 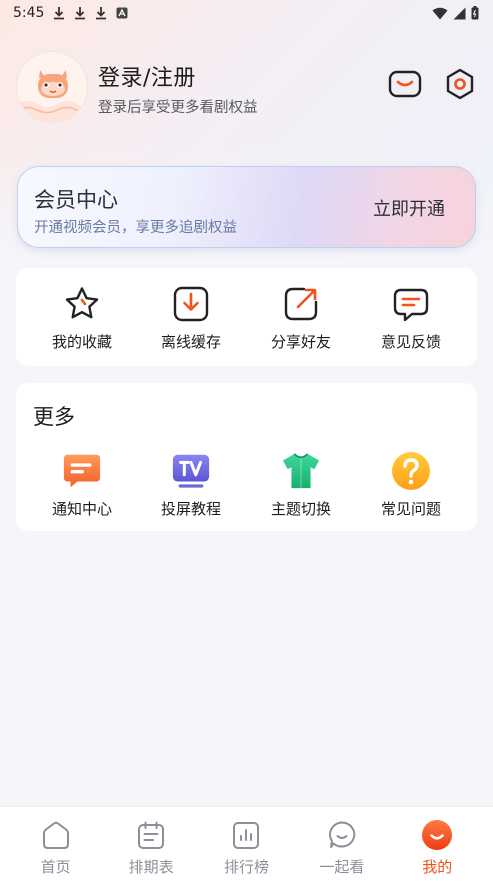 I want to click on offline-cache-item: 离线缓存, so click(x=191, y=318).